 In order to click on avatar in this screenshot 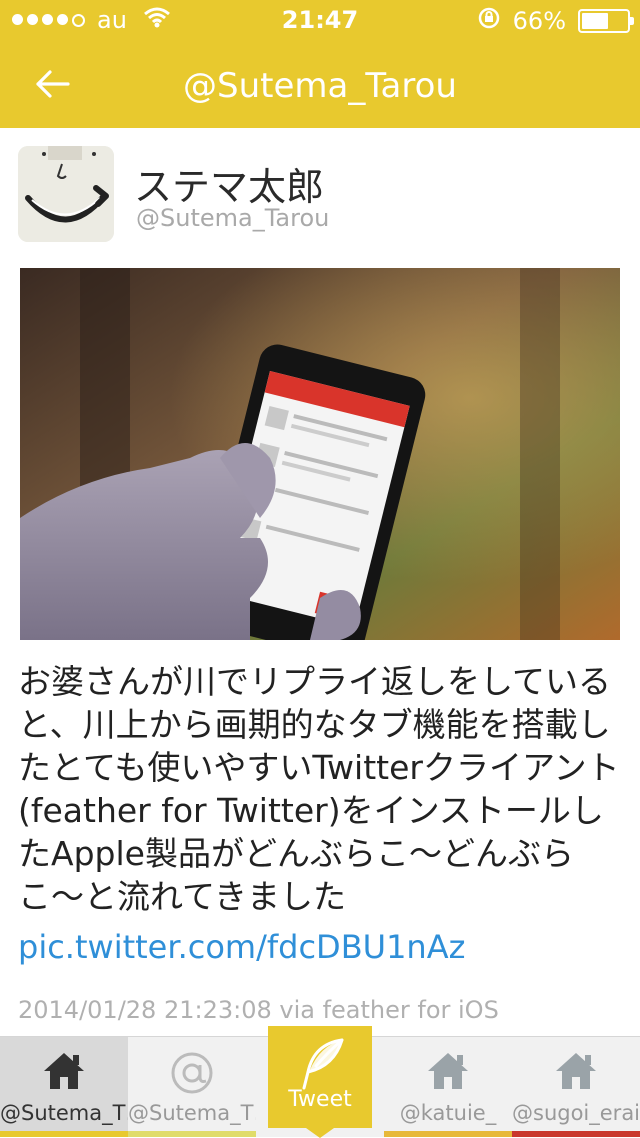, I will do `click(66, 194)`.